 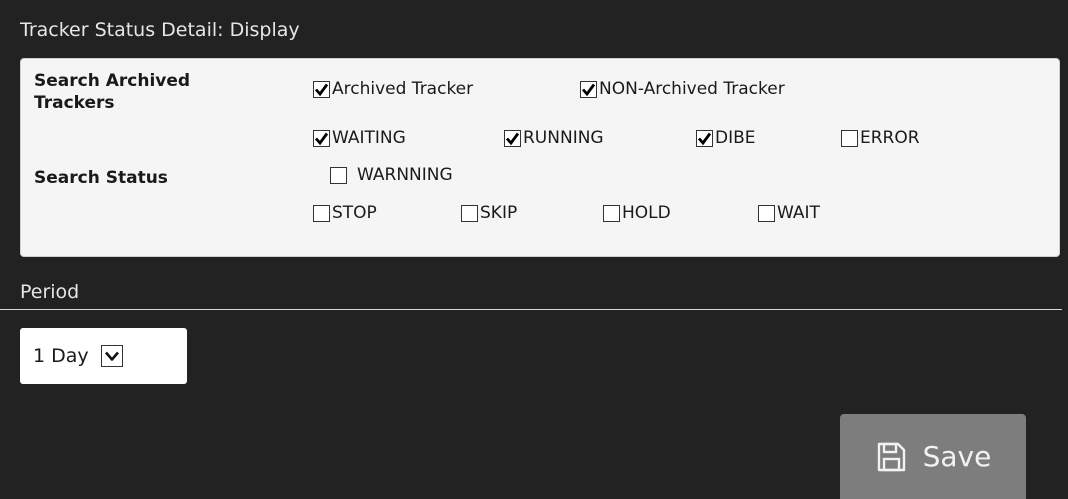 What do you see at coordinates (735, 138) in the screenshot?
I see `checkbox-label: DIBE` at bounding box center [735, 138].